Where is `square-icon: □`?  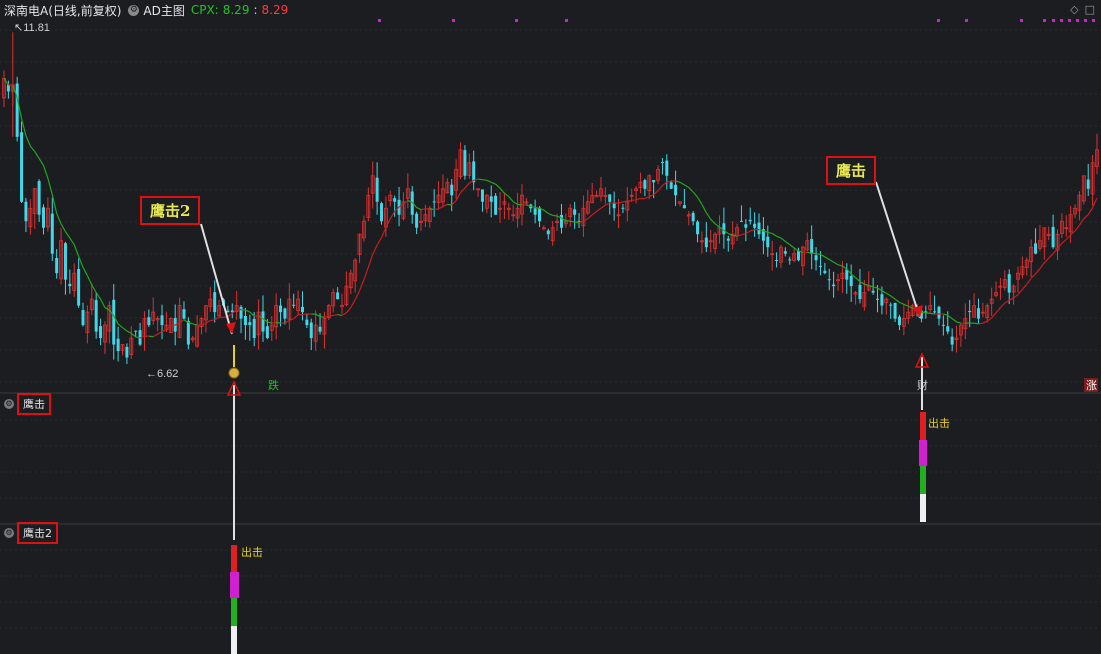 square-icon: □ is located at coordinates (1090, 9).